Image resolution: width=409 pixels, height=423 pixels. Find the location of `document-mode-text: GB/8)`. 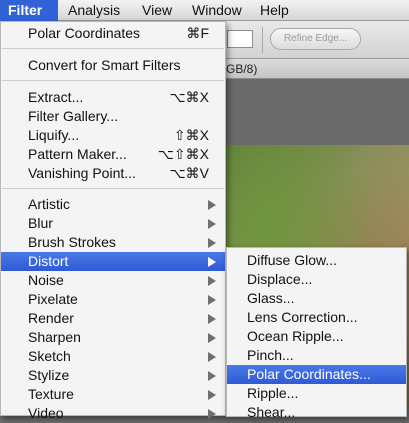

document-mode-text: GB/8) is located at coordinates (242, 69).